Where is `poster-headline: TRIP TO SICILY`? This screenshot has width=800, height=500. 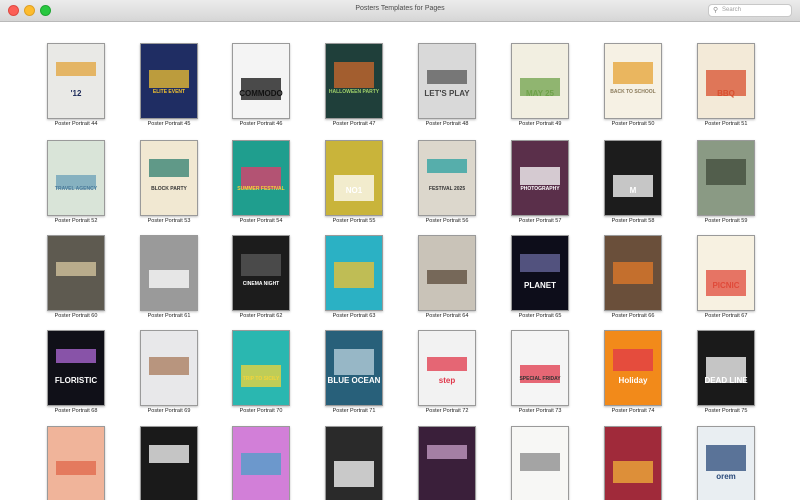 poster-headline: TRIP TO SICILY is located at coordinates (261, 379).